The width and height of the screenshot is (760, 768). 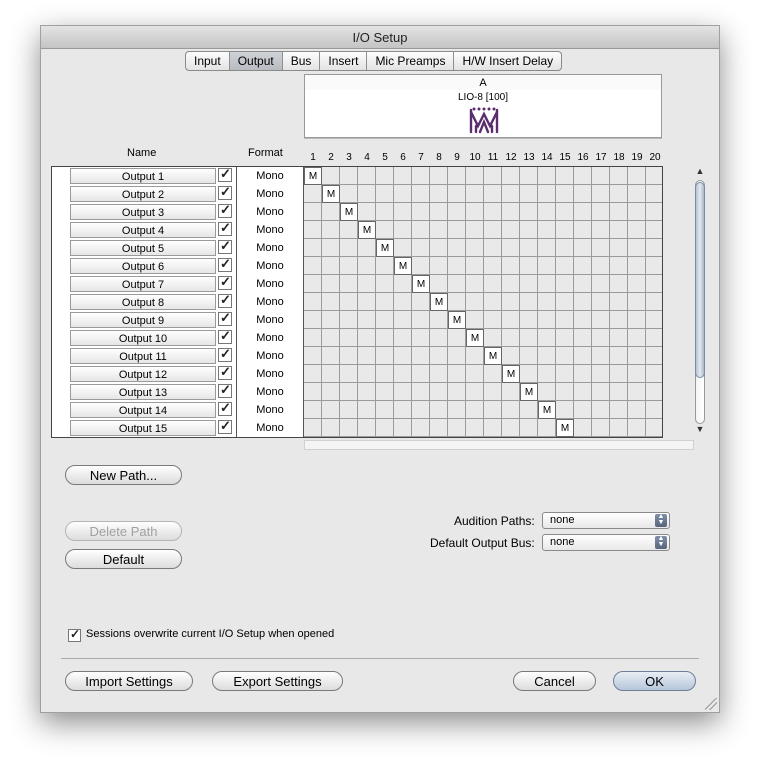 What do you see at coordinates (256, 61) in the screenshot?
I see `tab-output: Output` at bounding box center [256, 61].